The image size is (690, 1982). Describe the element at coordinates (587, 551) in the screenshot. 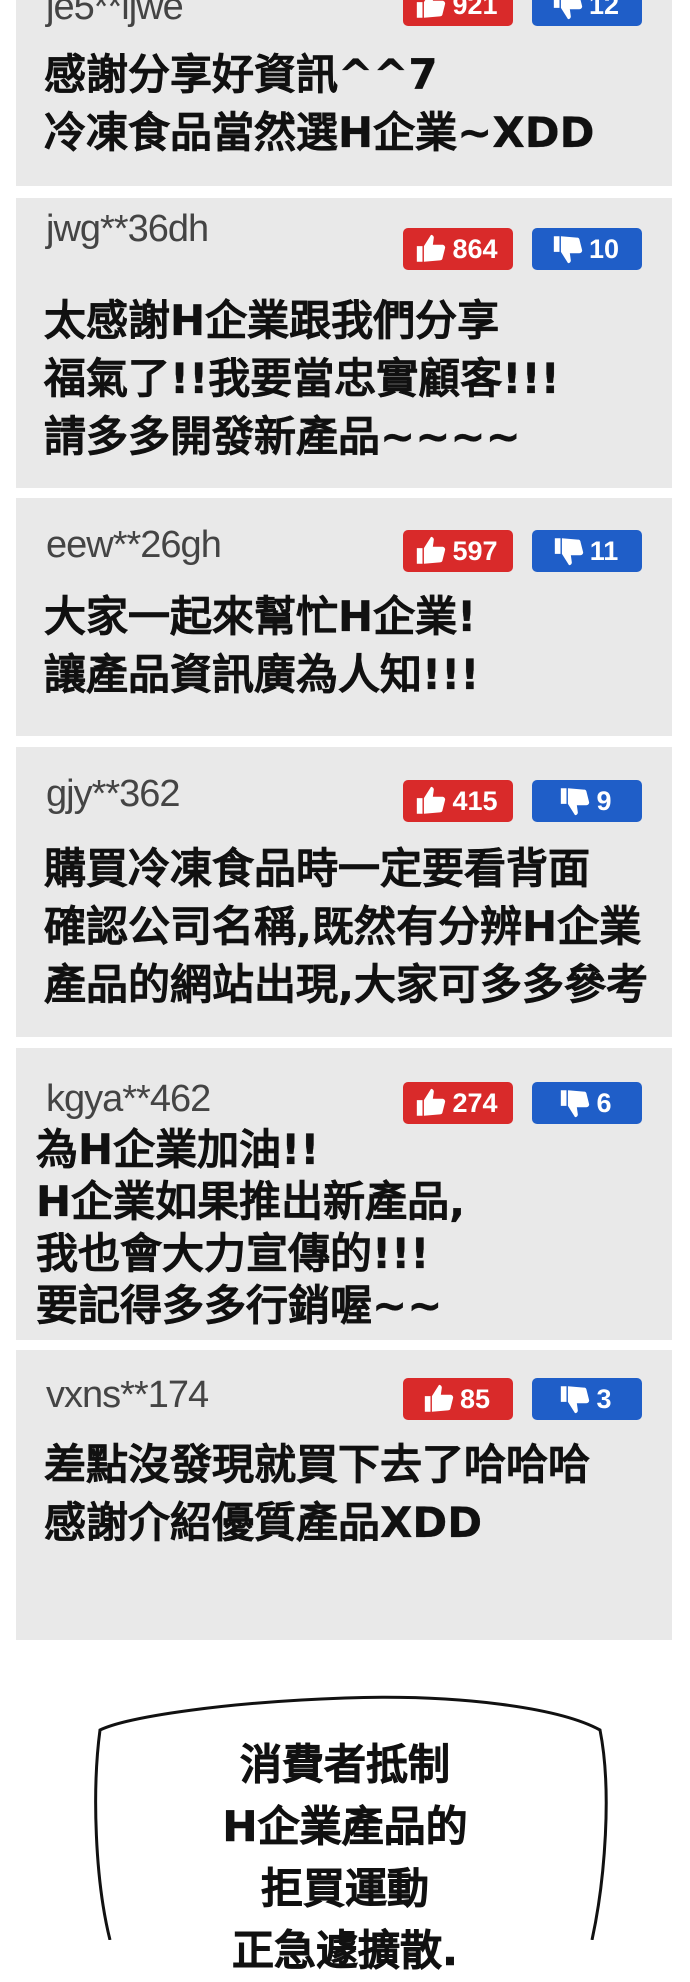

I see `dislike-button: 11` at that location.